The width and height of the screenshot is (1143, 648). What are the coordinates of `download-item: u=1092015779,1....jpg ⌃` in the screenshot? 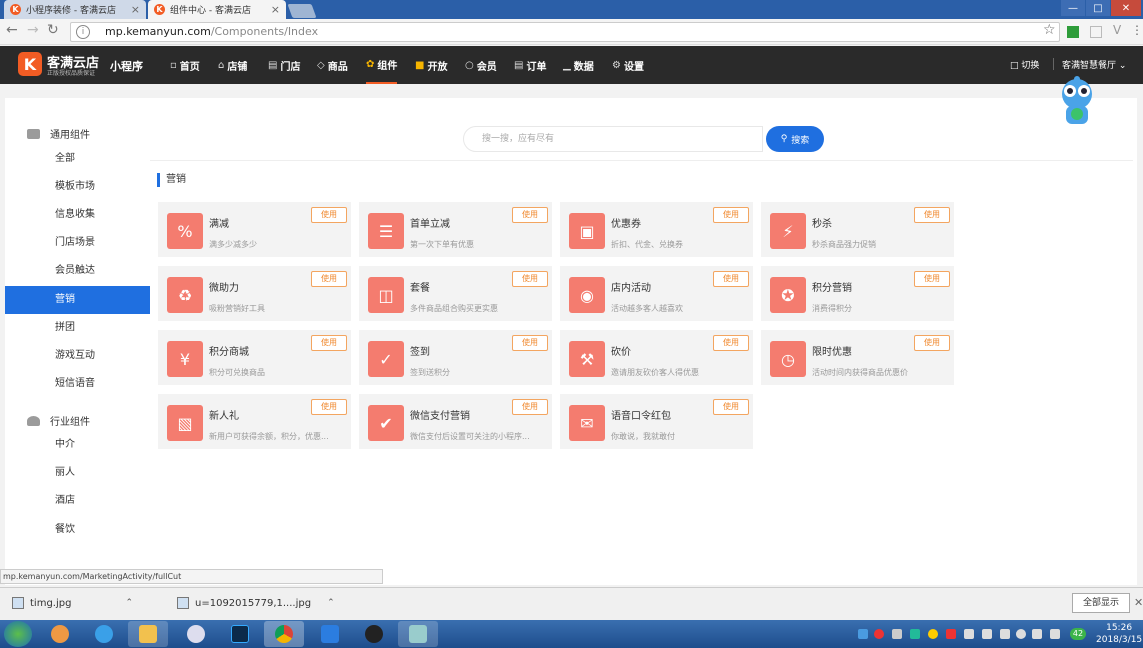 It's located at (256, 603).